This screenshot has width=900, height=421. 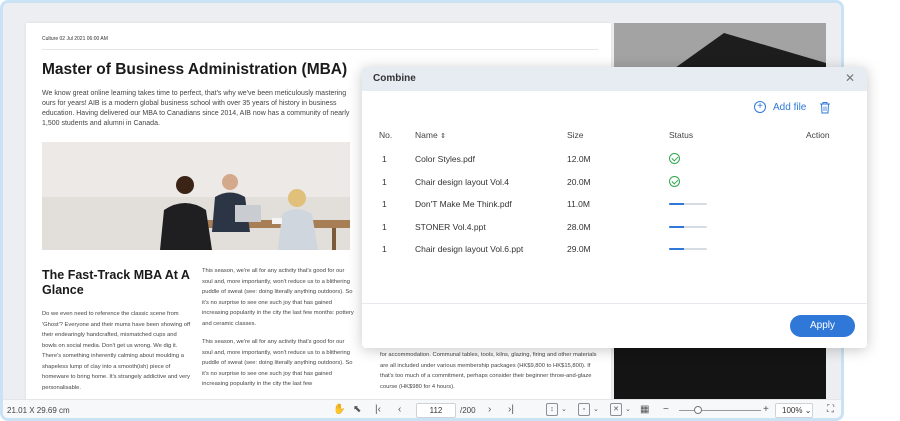 I want to click on single-page-icon: ▫, so click(x=584, y=409).